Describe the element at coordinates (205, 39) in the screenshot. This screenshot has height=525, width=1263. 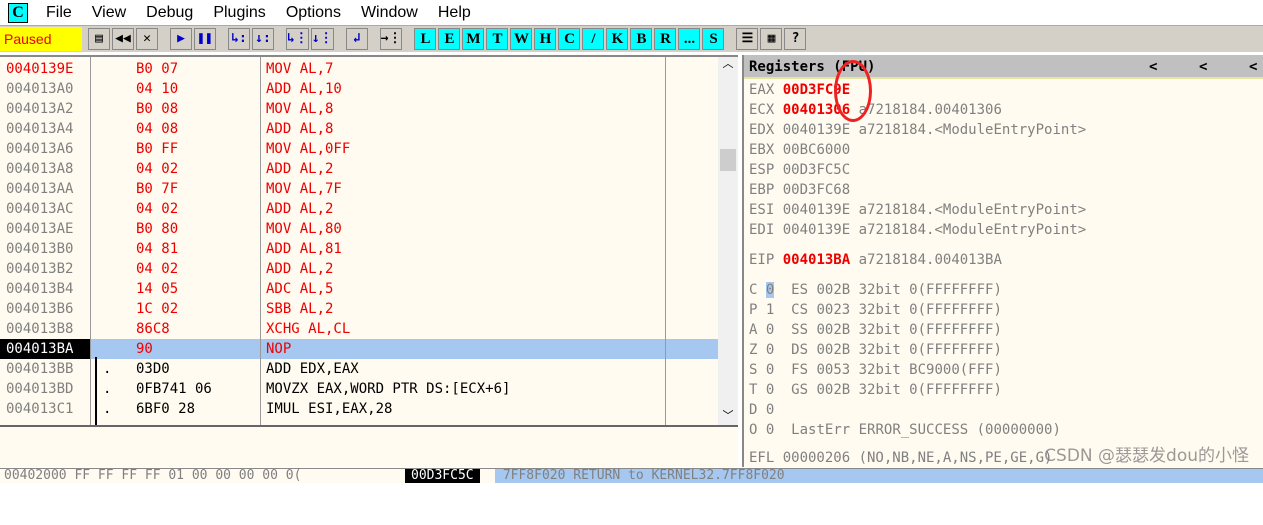
I see `pause-icon: ❚❚` at that location.